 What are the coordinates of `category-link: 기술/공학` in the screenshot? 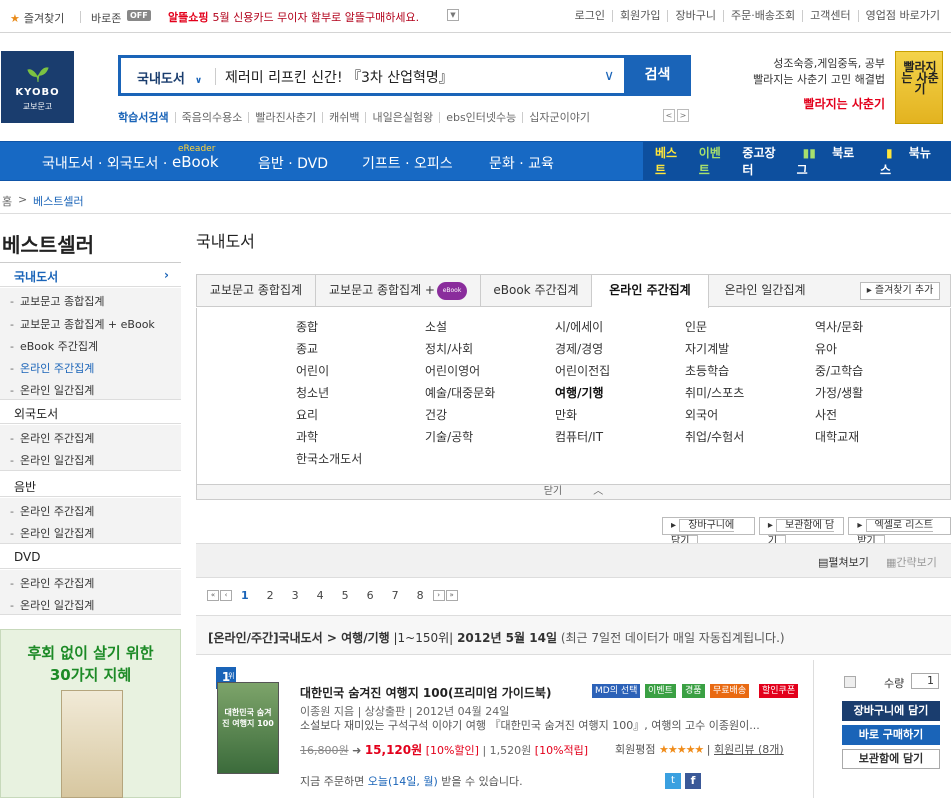 It's located at (449, 436).